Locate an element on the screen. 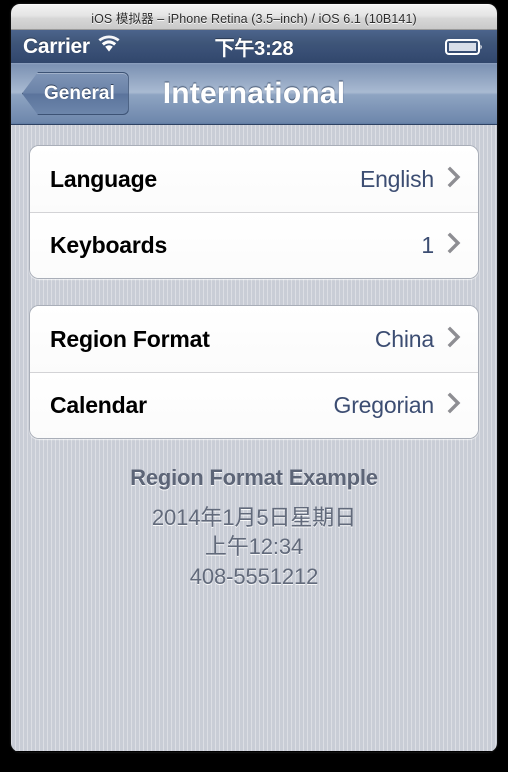  row-label: Region Format is located at coordinates (130, 338).